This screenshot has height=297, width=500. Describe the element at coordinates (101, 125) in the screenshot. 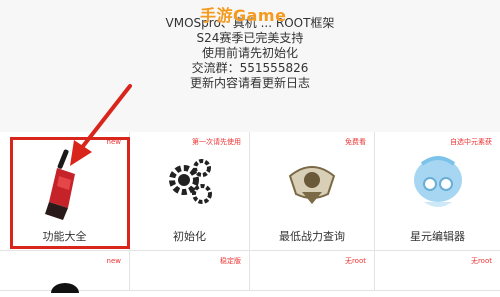

I see `red-arrow-icon` at that location.